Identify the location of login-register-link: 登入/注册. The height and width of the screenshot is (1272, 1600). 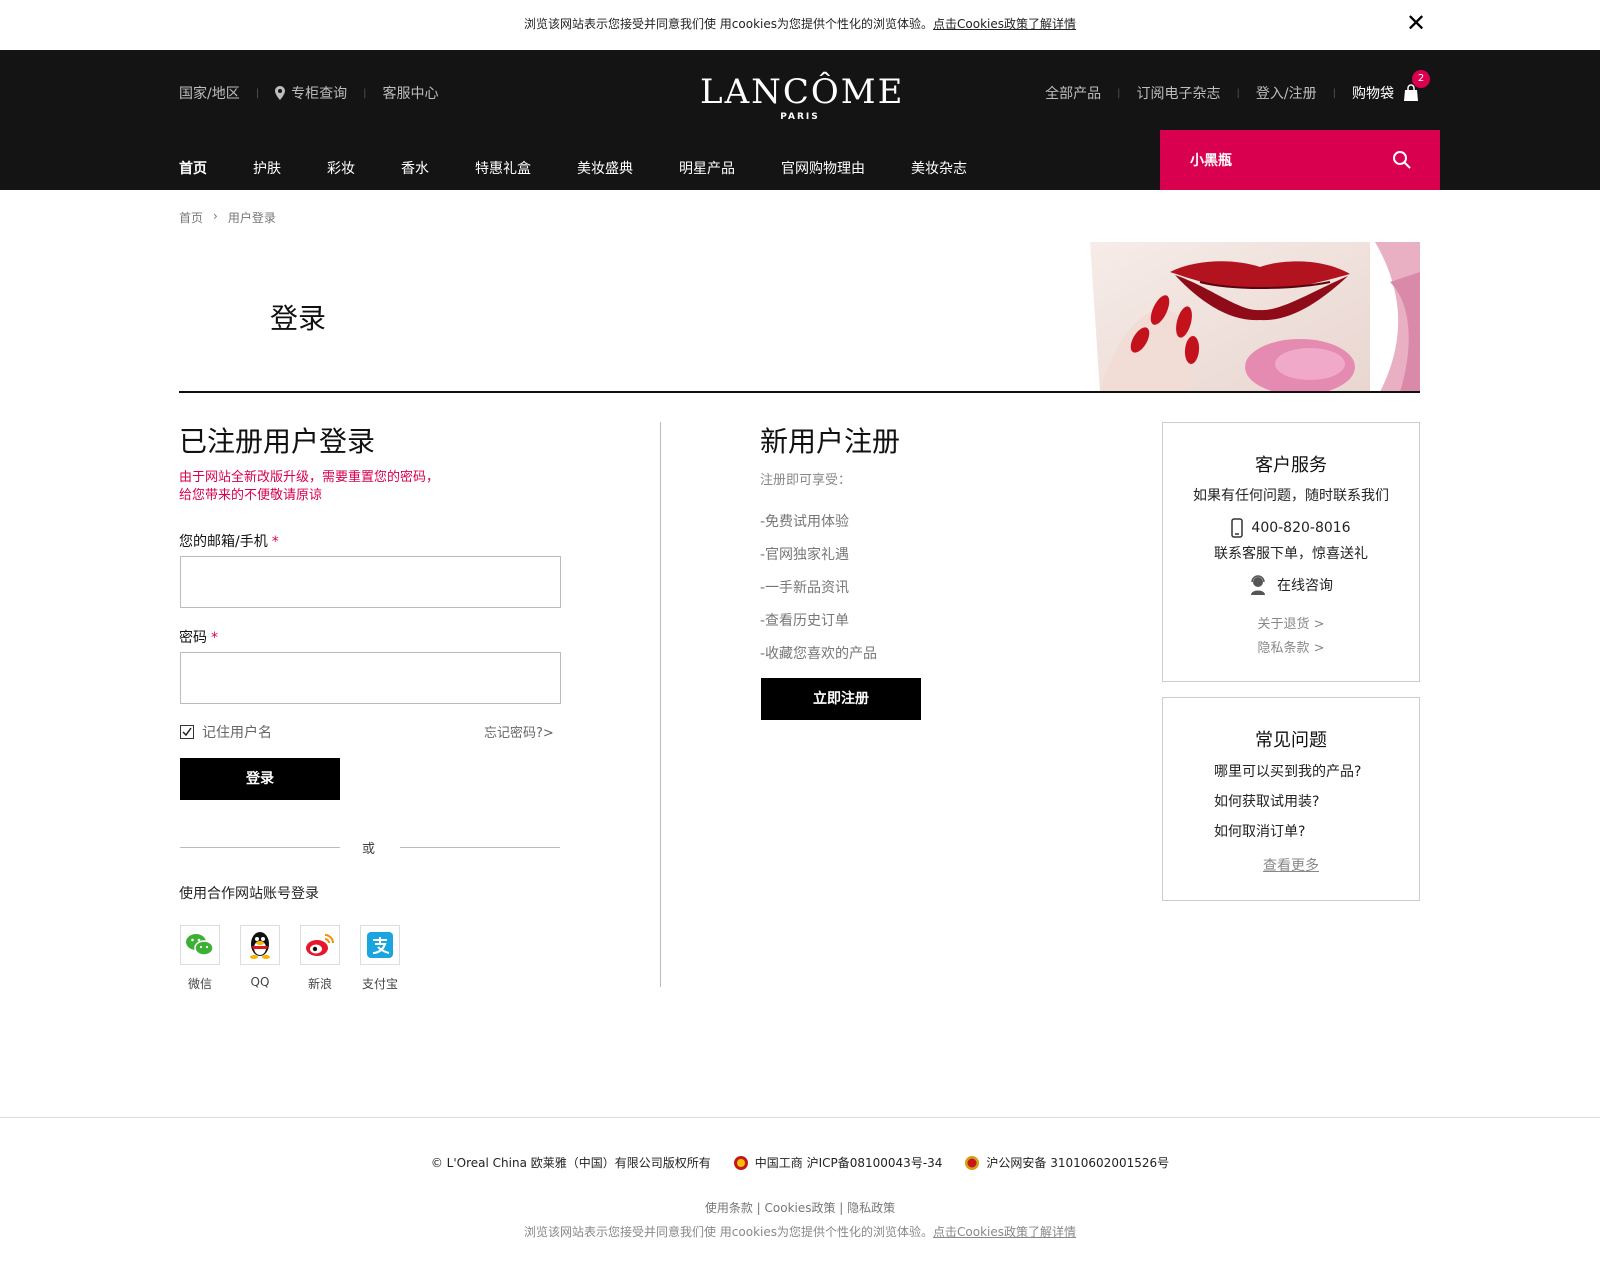
(1286, 93).